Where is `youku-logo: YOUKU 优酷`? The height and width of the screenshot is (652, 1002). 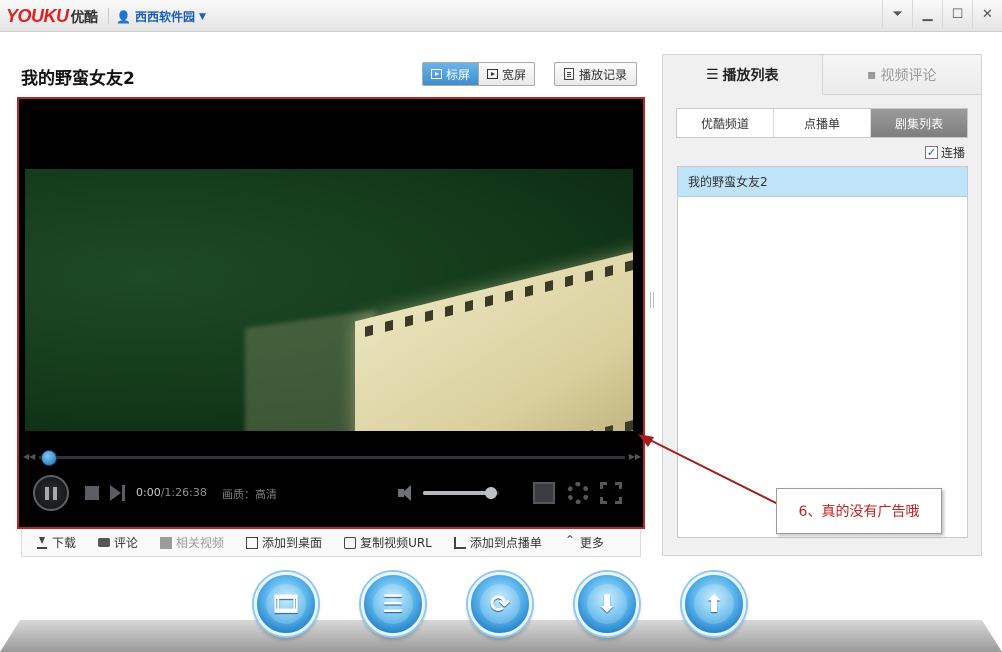 youku-logo: YOUKU 优酷 is located at coordinates (52, 16).